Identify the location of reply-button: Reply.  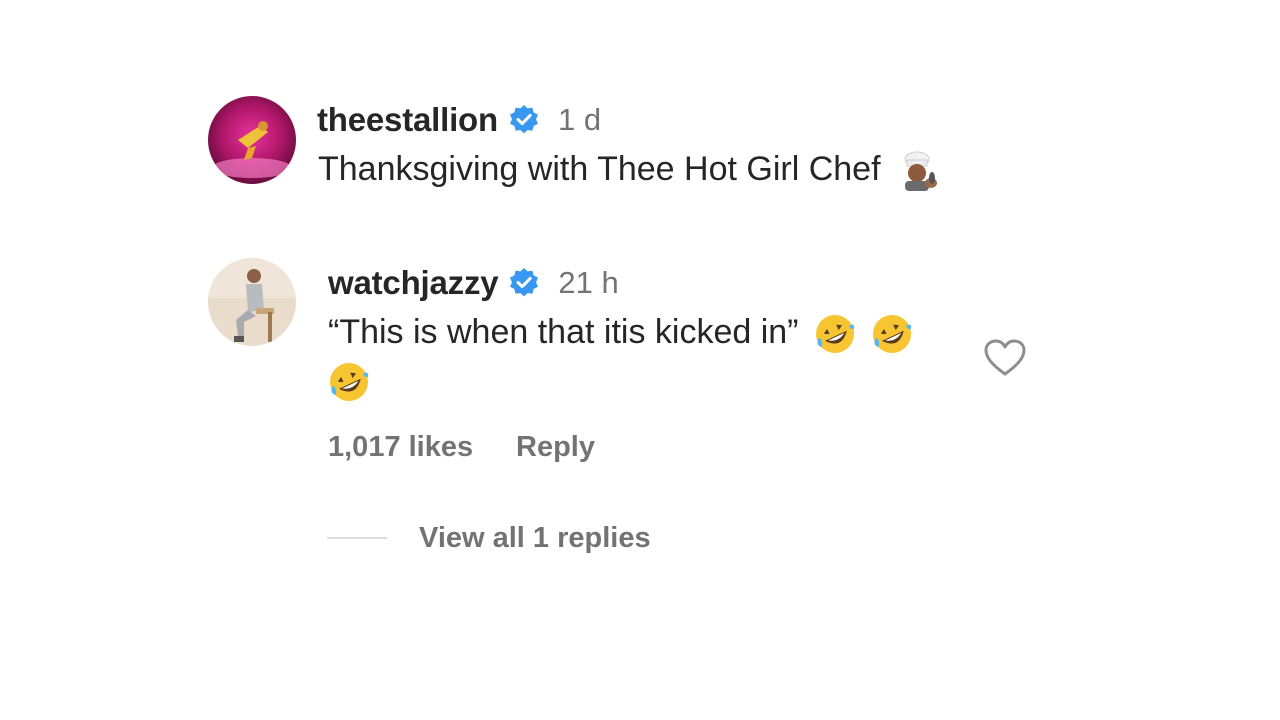
(555, 447).